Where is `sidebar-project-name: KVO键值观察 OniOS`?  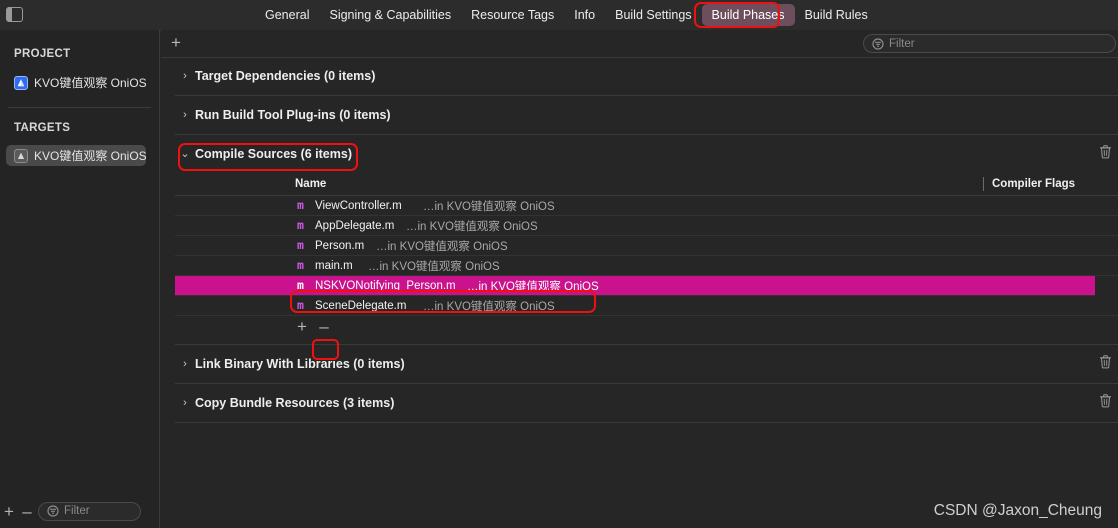 sidebar-project-name: KVO键值观察 OniOS is located at coordinates (90, 83).